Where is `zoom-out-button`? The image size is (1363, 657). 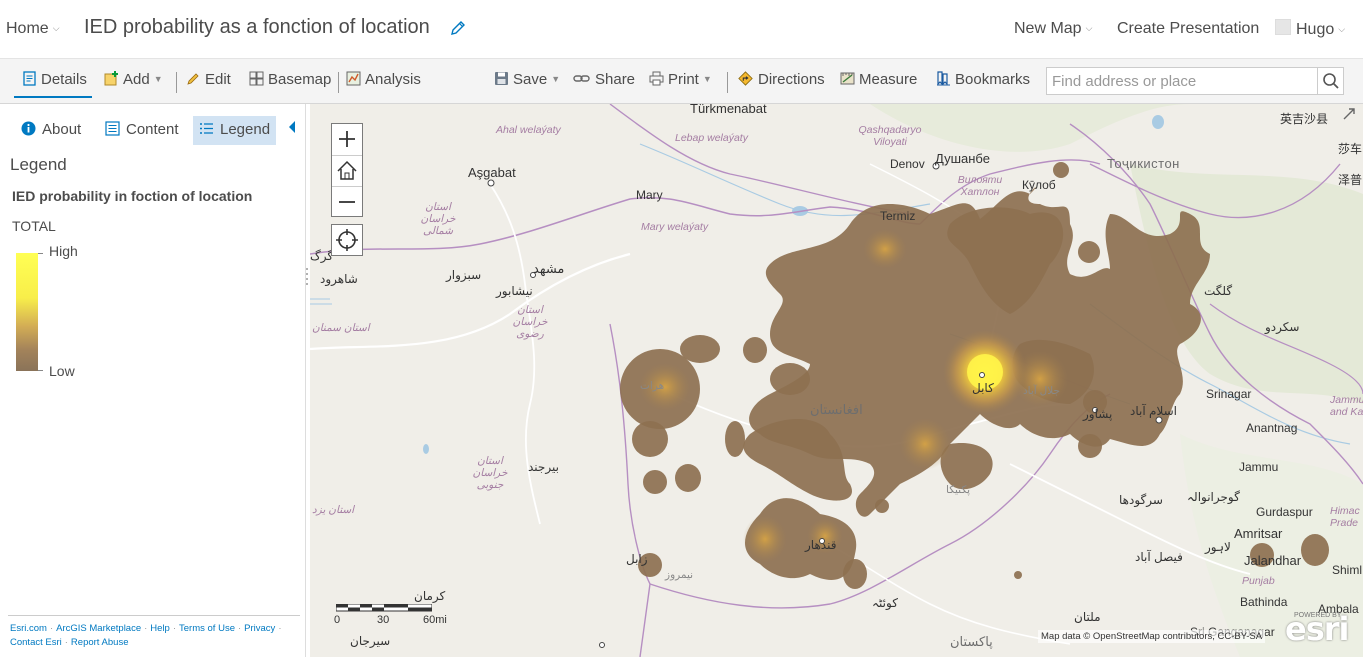 zoom-out-button is located at coordinates (347, 201).